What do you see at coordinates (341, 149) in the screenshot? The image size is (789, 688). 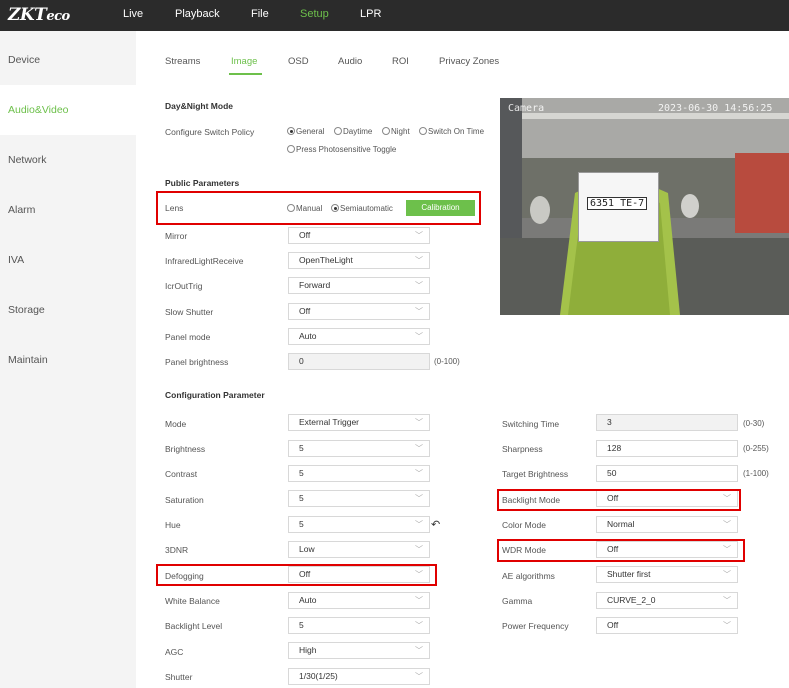 I see `radio-photosensitive: Press Photosensitive Toggle` at bounding box center [341, 149].